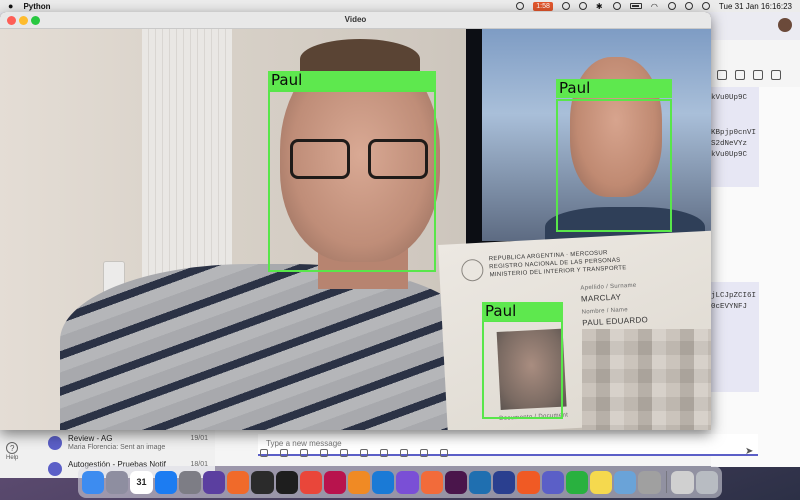 Image resolution: width=800 pixels, height=500 pixels. I want to click on emoji-icon, so click(324, 453).